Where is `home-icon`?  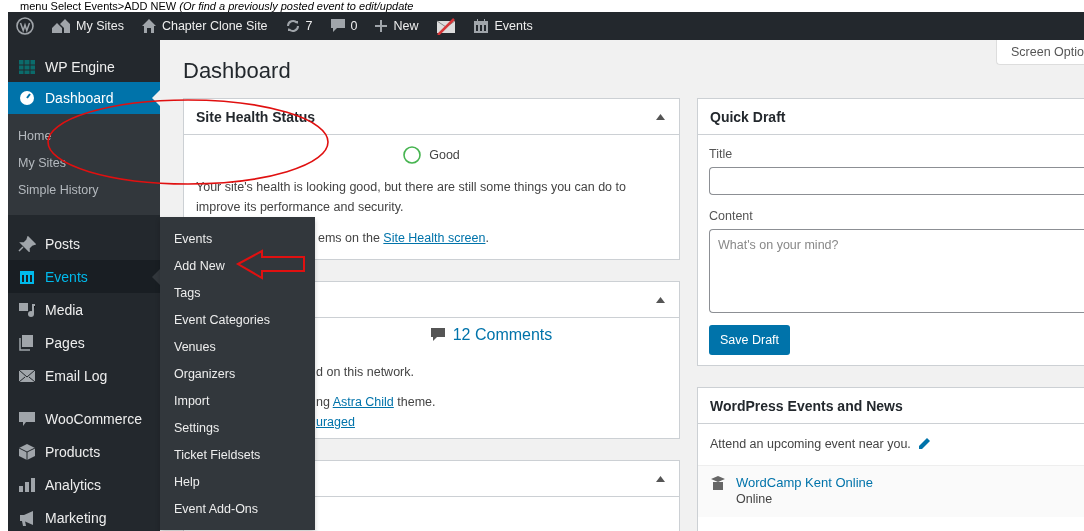 home-icon is located at coordinates (148, 26).